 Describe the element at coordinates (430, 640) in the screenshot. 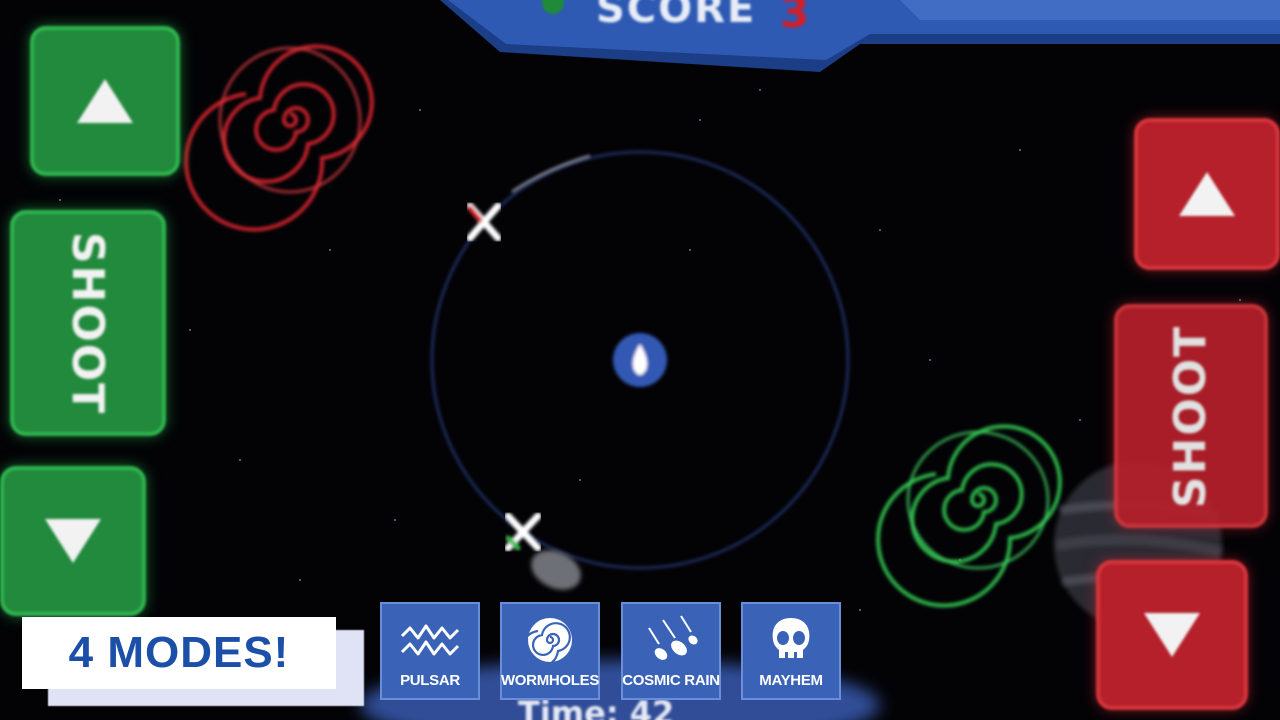

I see `zigzag-wave-icon` at that location.